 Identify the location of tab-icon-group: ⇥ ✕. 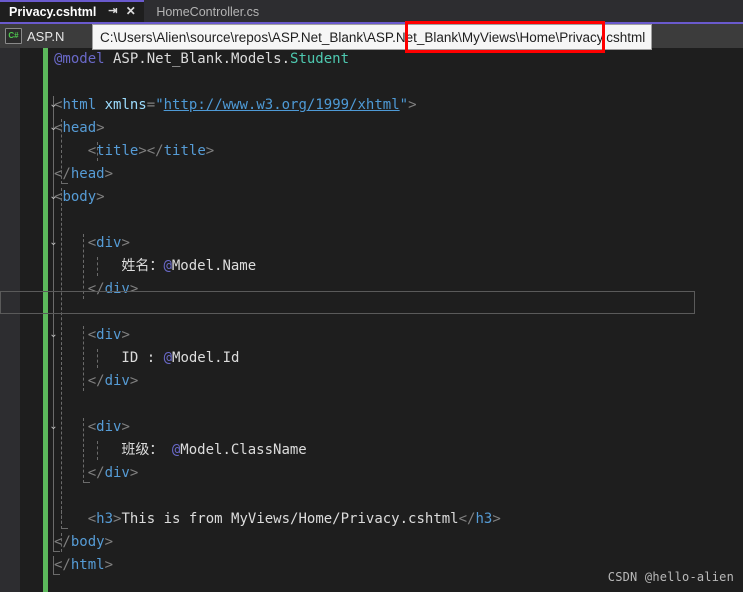
(121, 11).